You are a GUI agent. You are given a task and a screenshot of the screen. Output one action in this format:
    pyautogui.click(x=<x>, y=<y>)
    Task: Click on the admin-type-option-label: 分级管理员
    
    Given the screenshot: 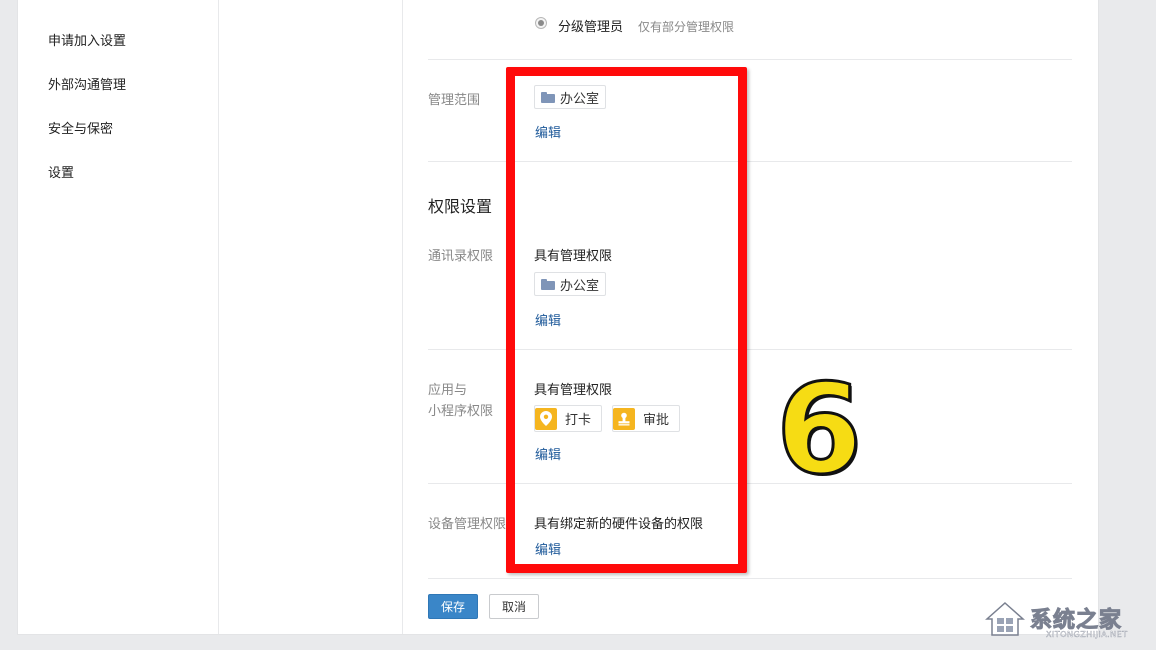 What is the action you would take?
    pyautogui.click(x=590, y=25)
    